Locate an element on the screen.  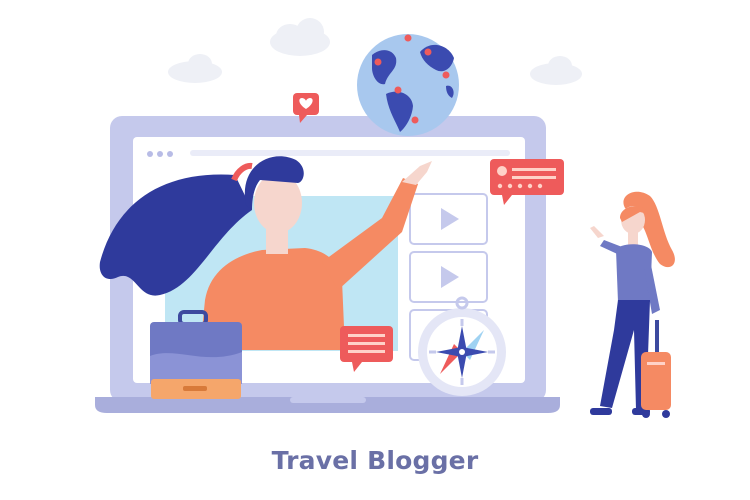
caption-title: Travel Blogger is located at coordinates (375, 460).